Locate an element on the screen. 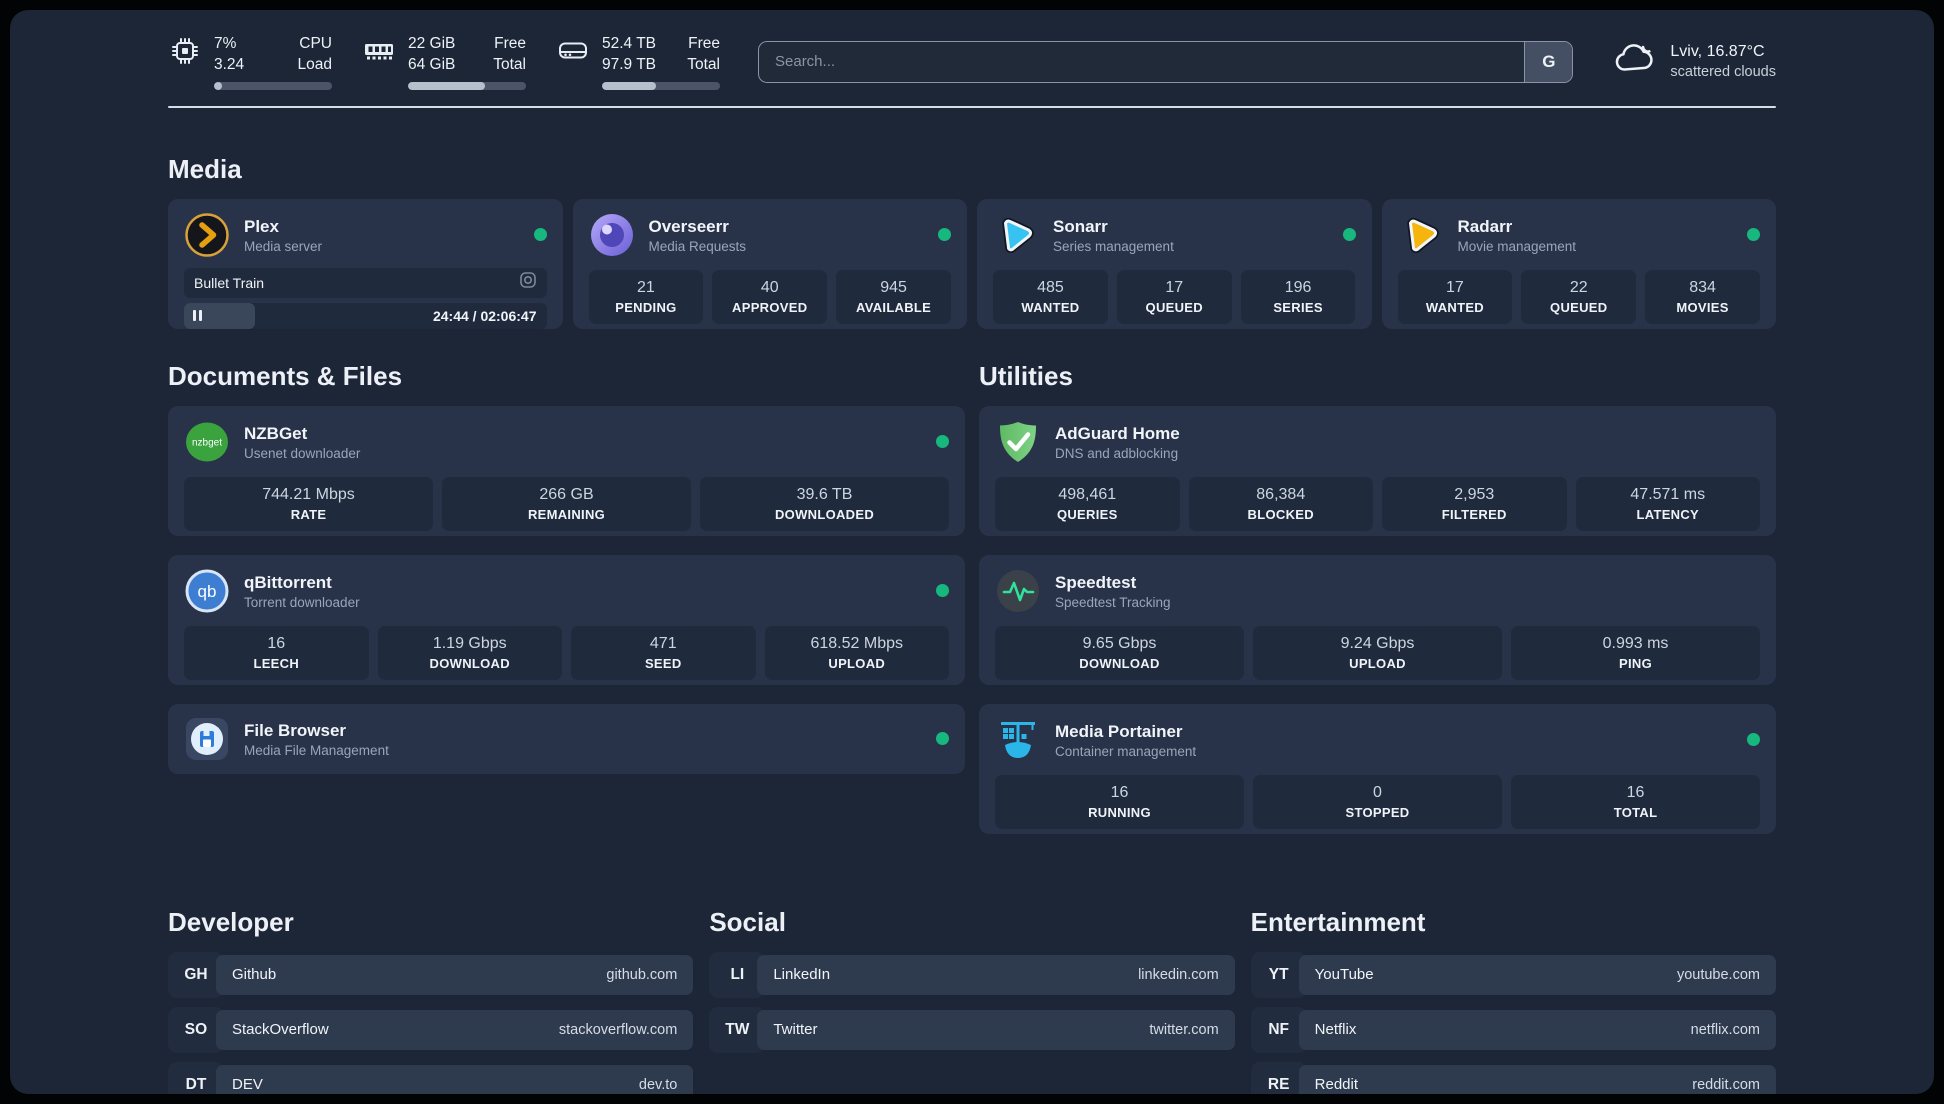  media-options-icon is located at coordinates (528, 282).